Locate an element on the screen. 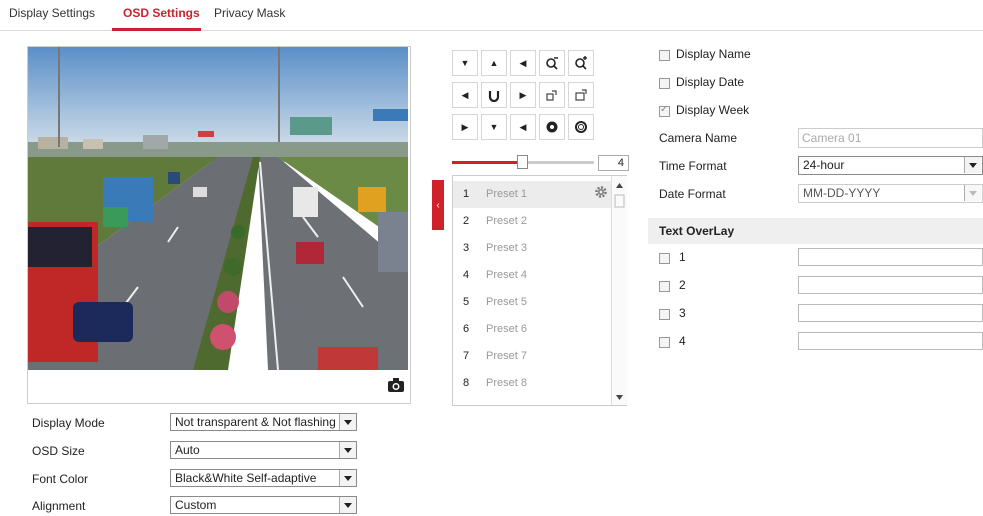 The height and width of the screenshot is (516, 983). tab-osd-settings: OSD Settings is located at coordinates (161, 13).